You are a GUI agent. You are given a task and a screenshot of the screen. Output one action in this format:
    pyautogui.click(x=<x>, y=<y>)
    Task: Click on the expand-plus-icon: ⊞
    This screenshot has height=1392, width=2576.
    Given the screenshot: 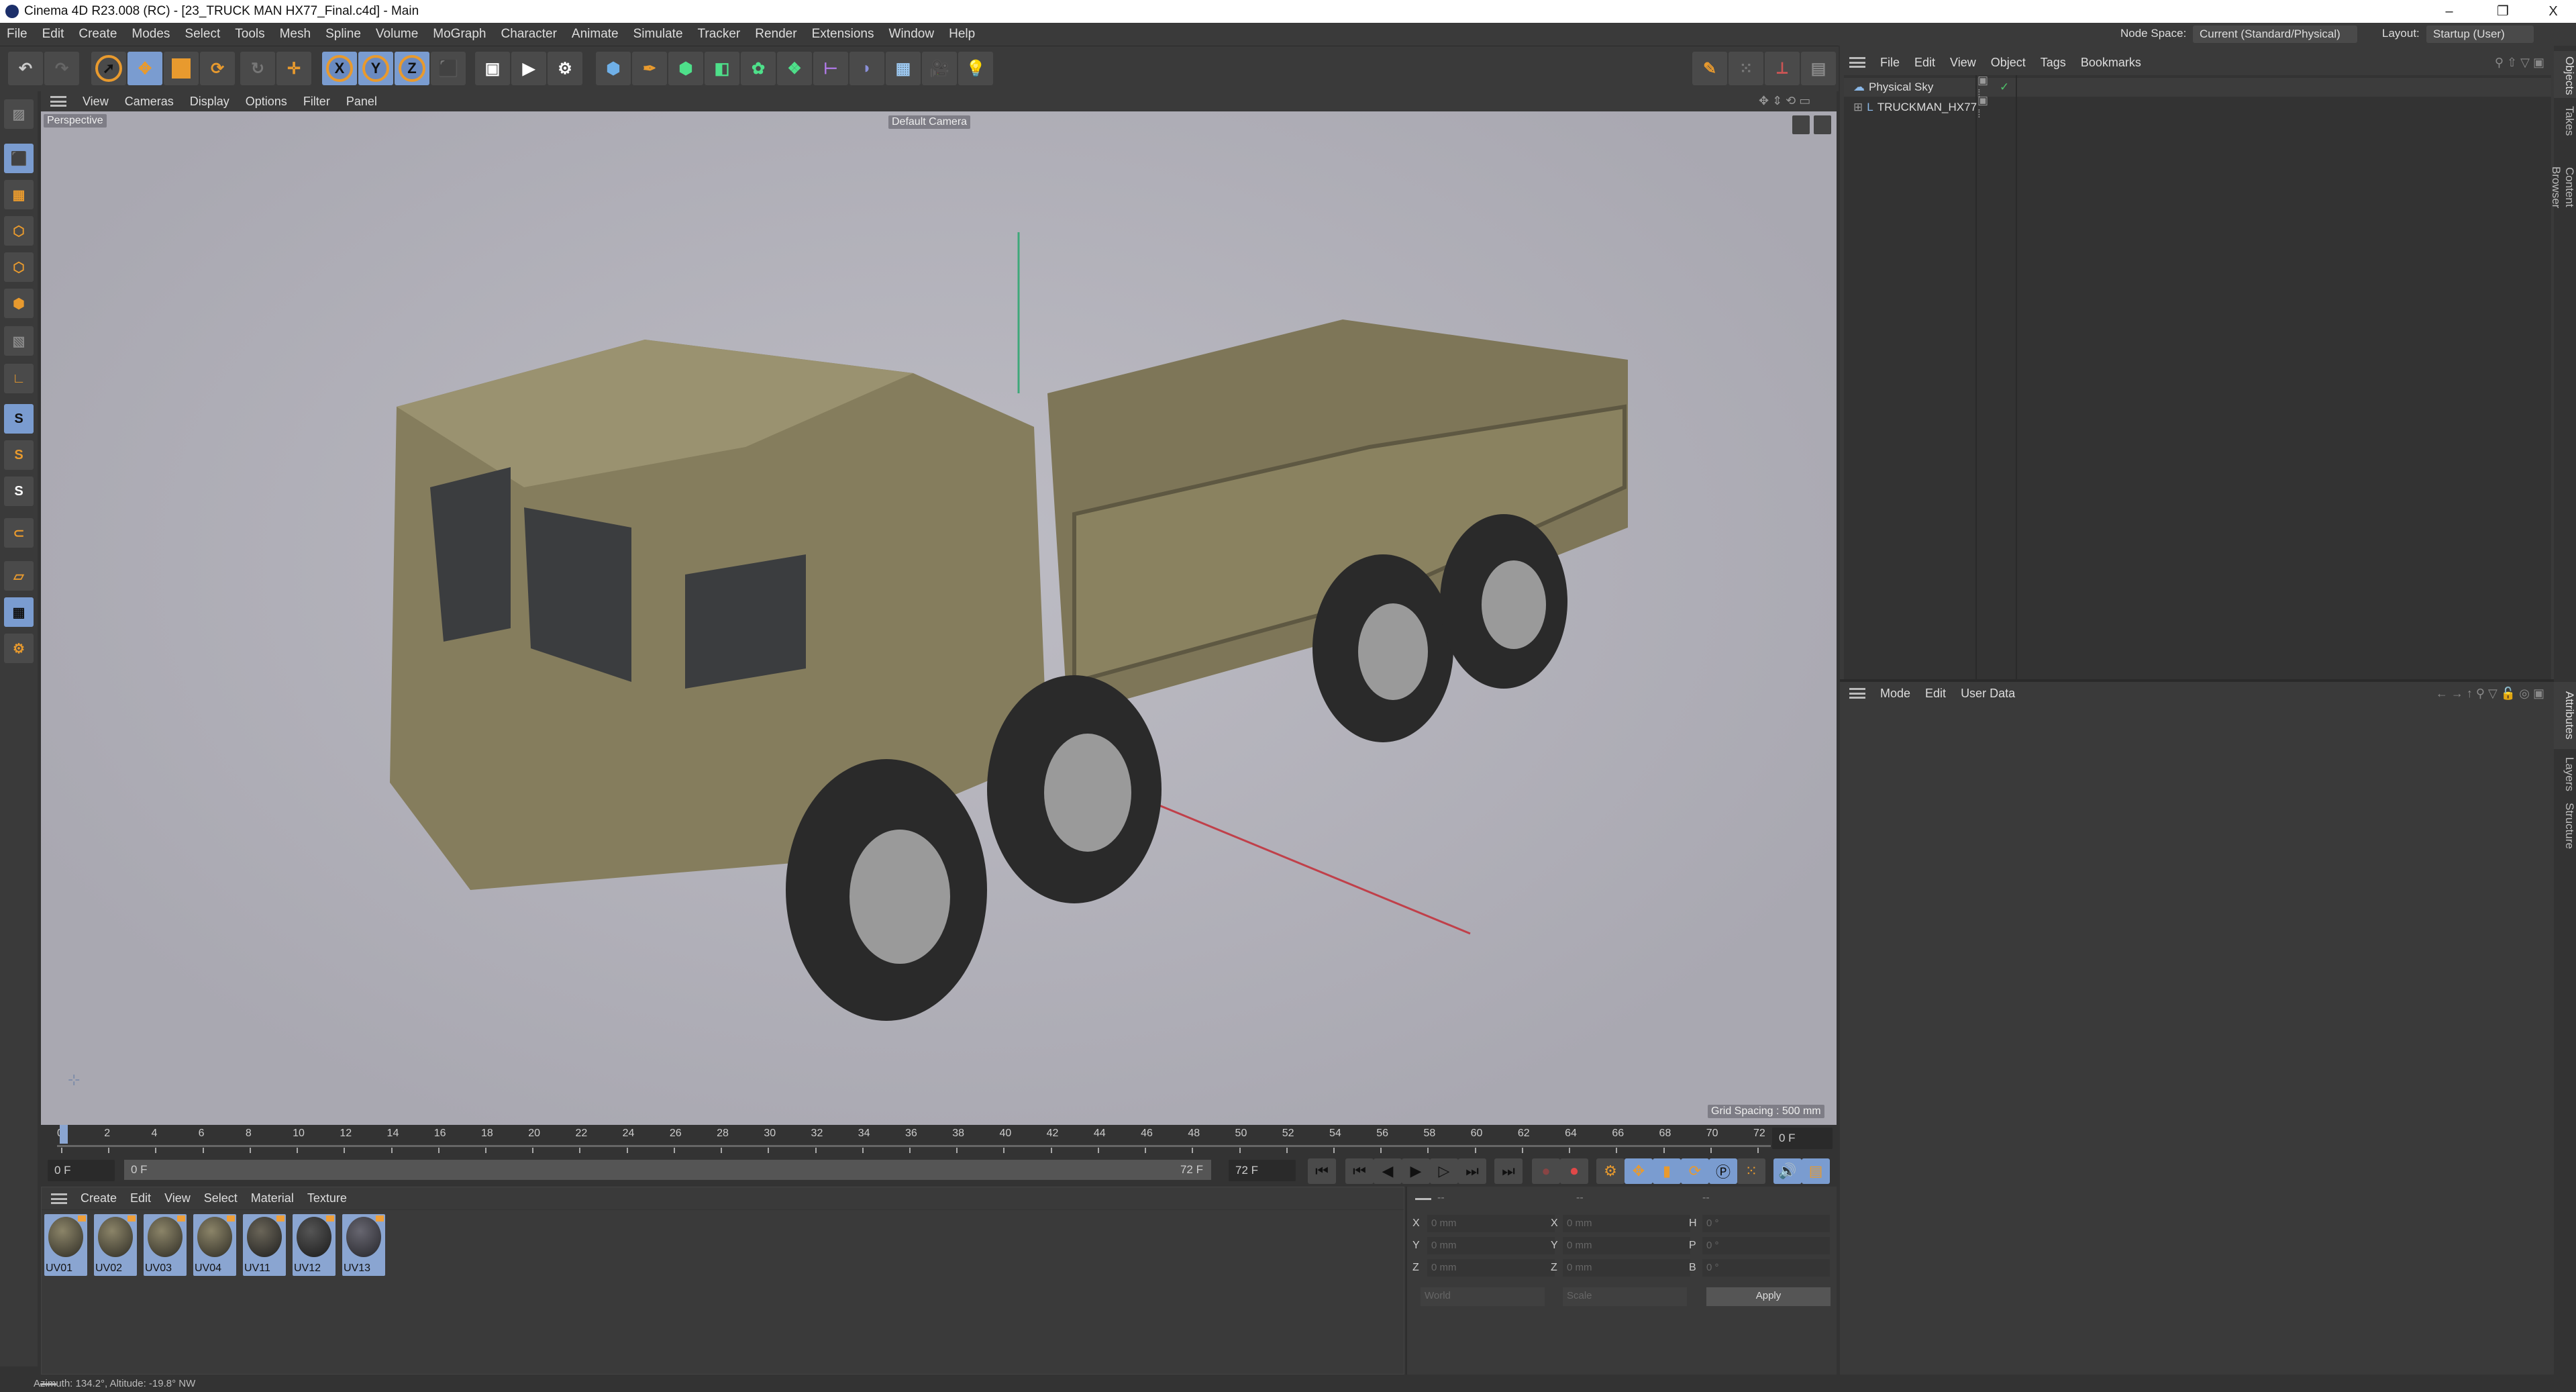 What is the action you would take?
    pyautogui.click(x=1858, y=108)
    